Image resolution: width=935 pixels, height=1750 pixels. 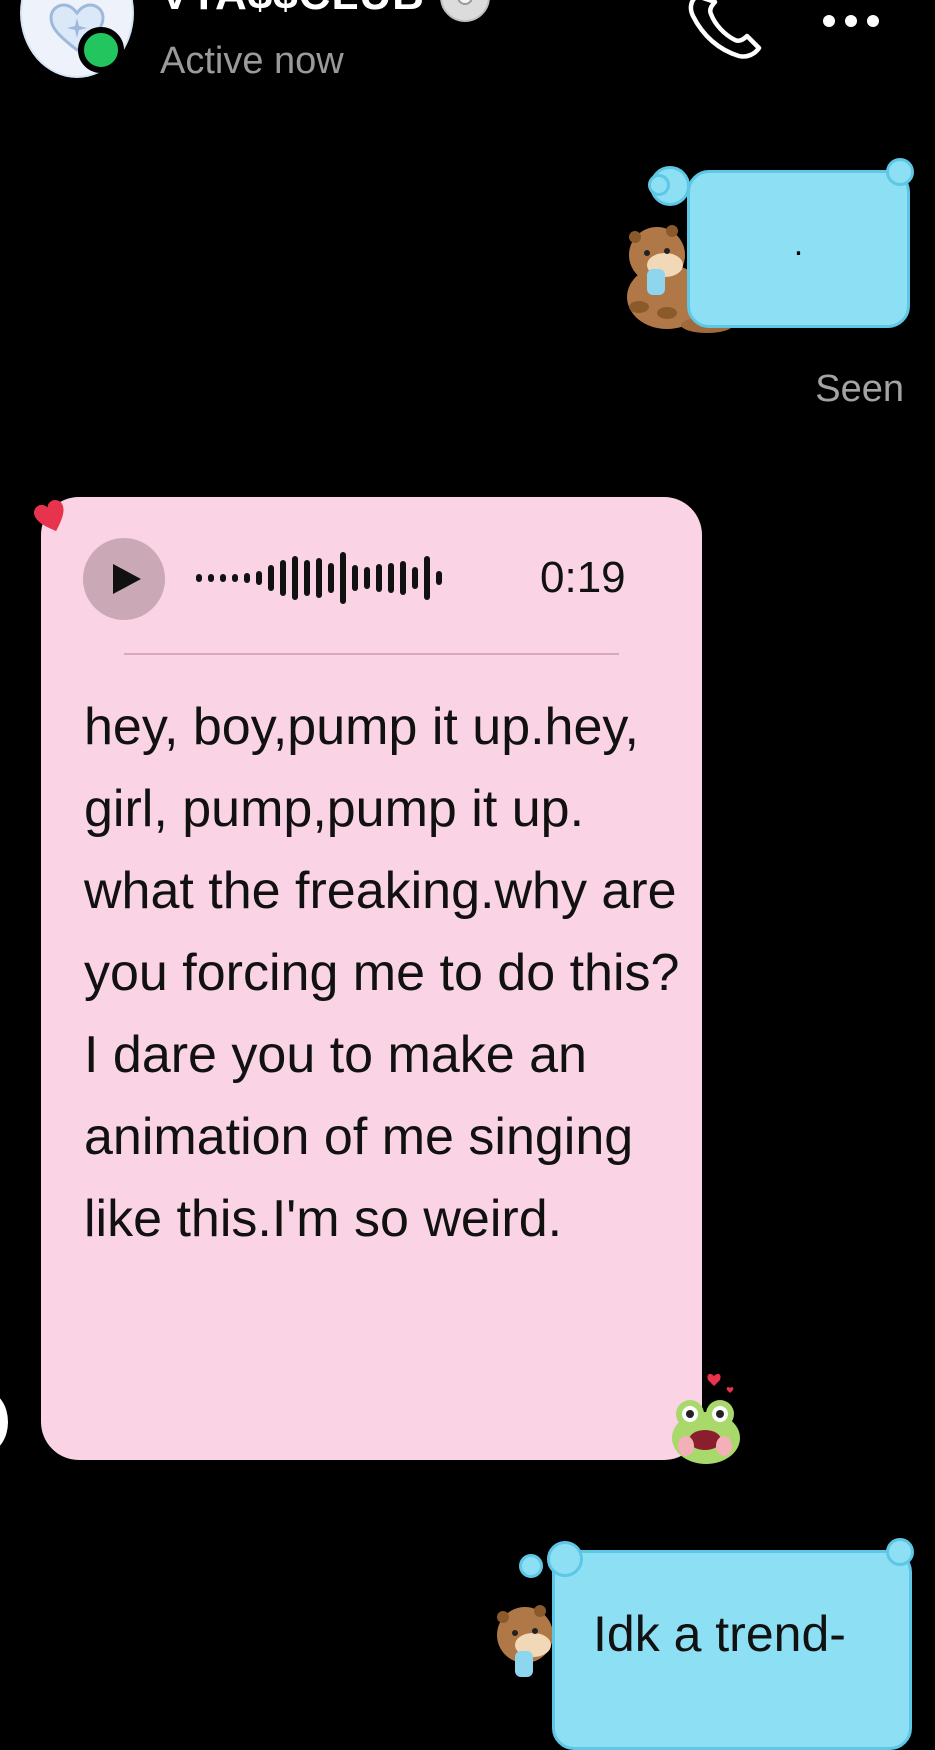 What do you see at coordinates (858, 21) in the screenshot?
I see `more-options-button` at bounding box center [858, 21].